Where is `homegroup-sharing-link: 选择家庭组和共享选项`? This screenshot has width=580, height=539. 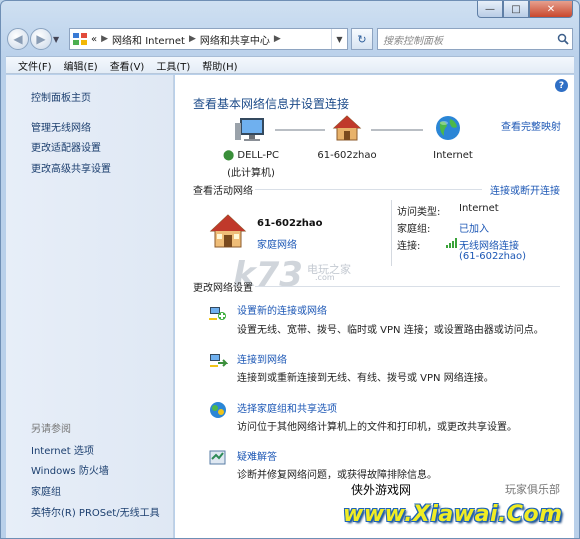
homegroup-sharing-link: 选择家庭组和共享选项 is located at coordinates (287, 407).